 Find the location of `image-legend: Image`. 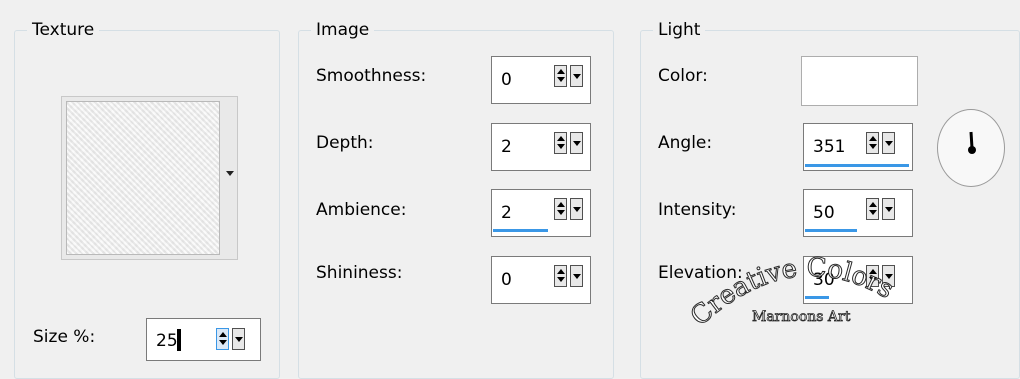

image-legend: Image is located at coordinates (343, 30).